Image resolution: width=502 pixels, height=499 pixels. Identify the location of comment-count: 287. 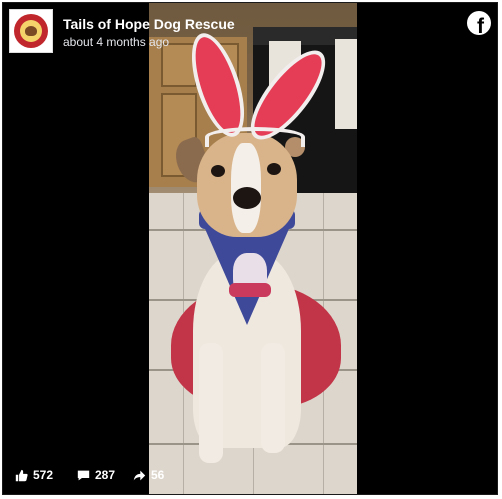
(96, 475).